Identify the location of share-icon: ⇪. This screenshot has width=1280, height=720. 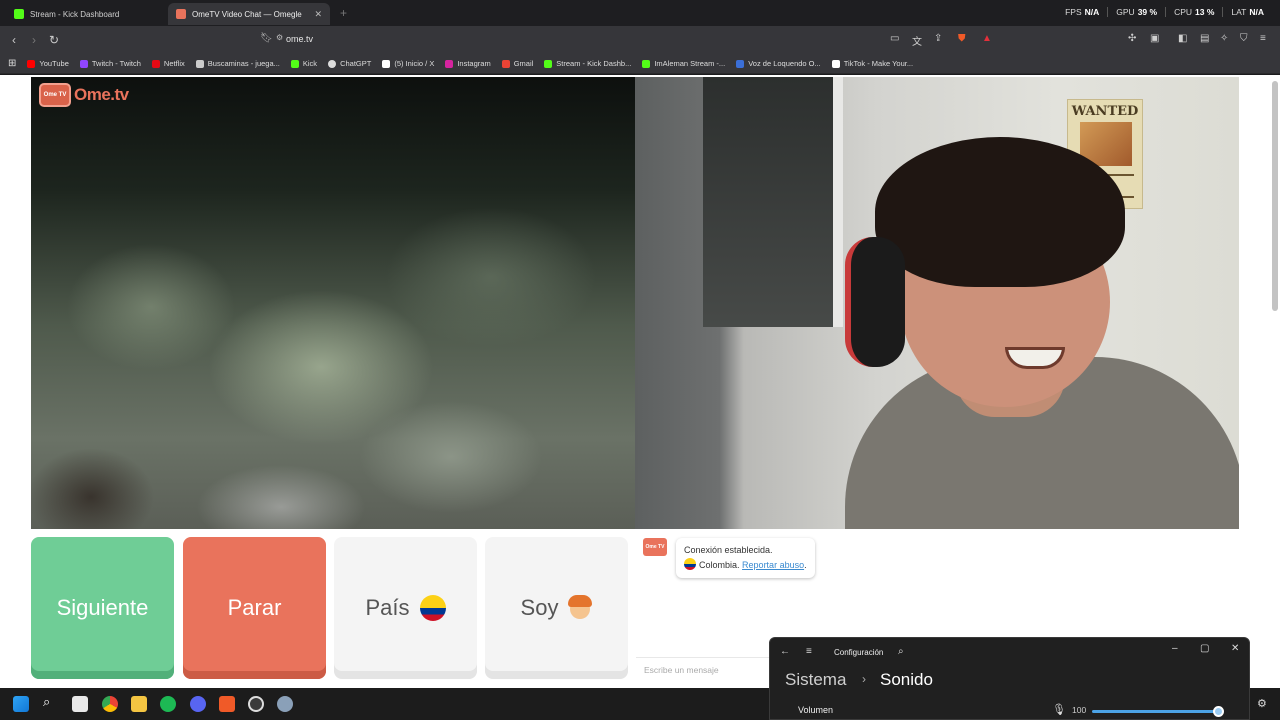
(938, 38).